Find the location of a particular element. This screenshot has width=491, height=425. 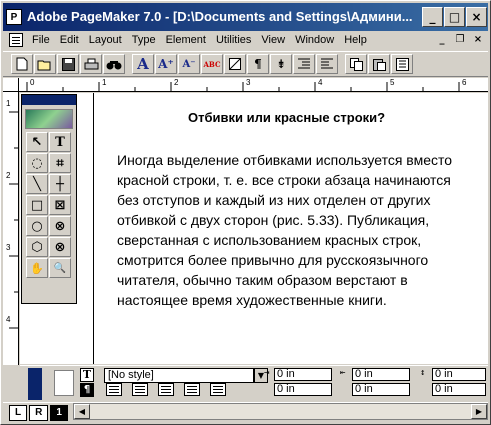

first-indent-field: 0 in is located at coordinates (303, 389).